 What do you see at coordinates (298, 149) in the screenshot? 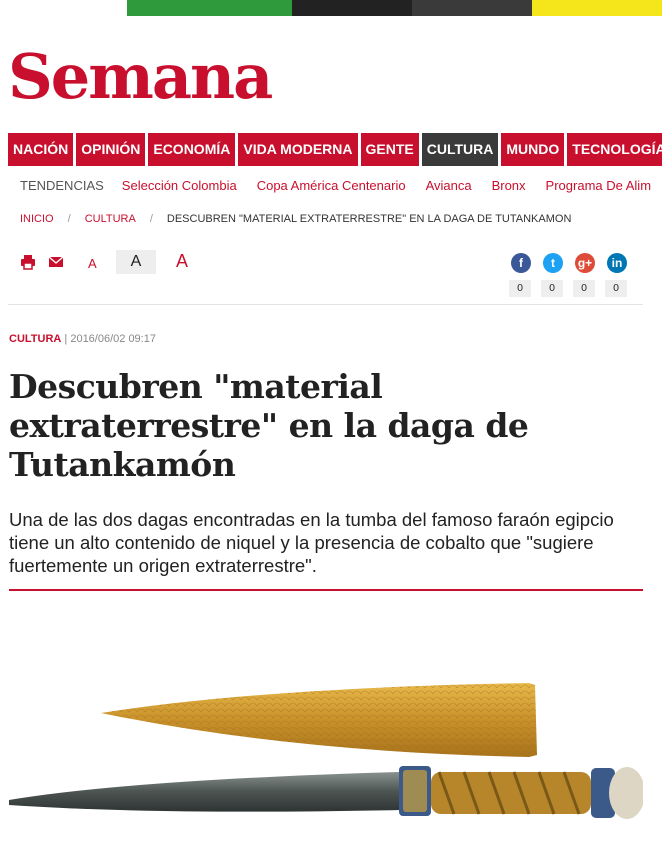
I see `nav-item-vida-moderna: VIDA MODERNA` at bounding box center [298, 149].